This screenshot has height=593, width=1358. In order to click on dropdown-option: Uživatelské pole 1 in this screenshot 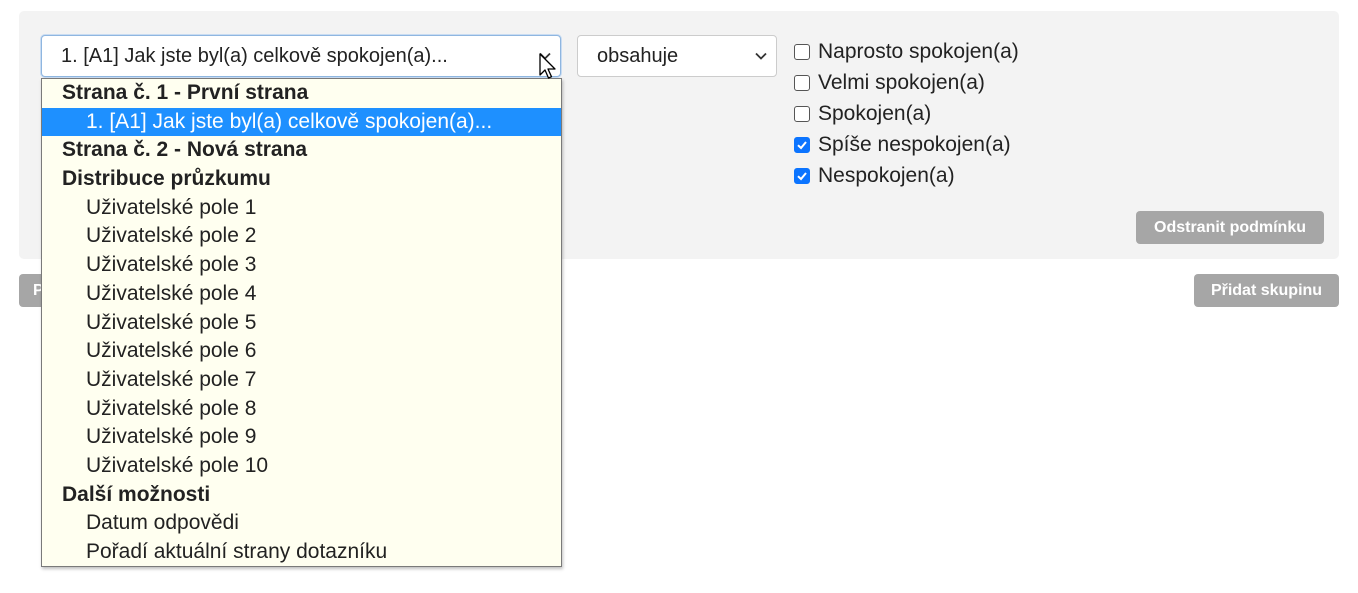, I will do `click(301, 208)`.